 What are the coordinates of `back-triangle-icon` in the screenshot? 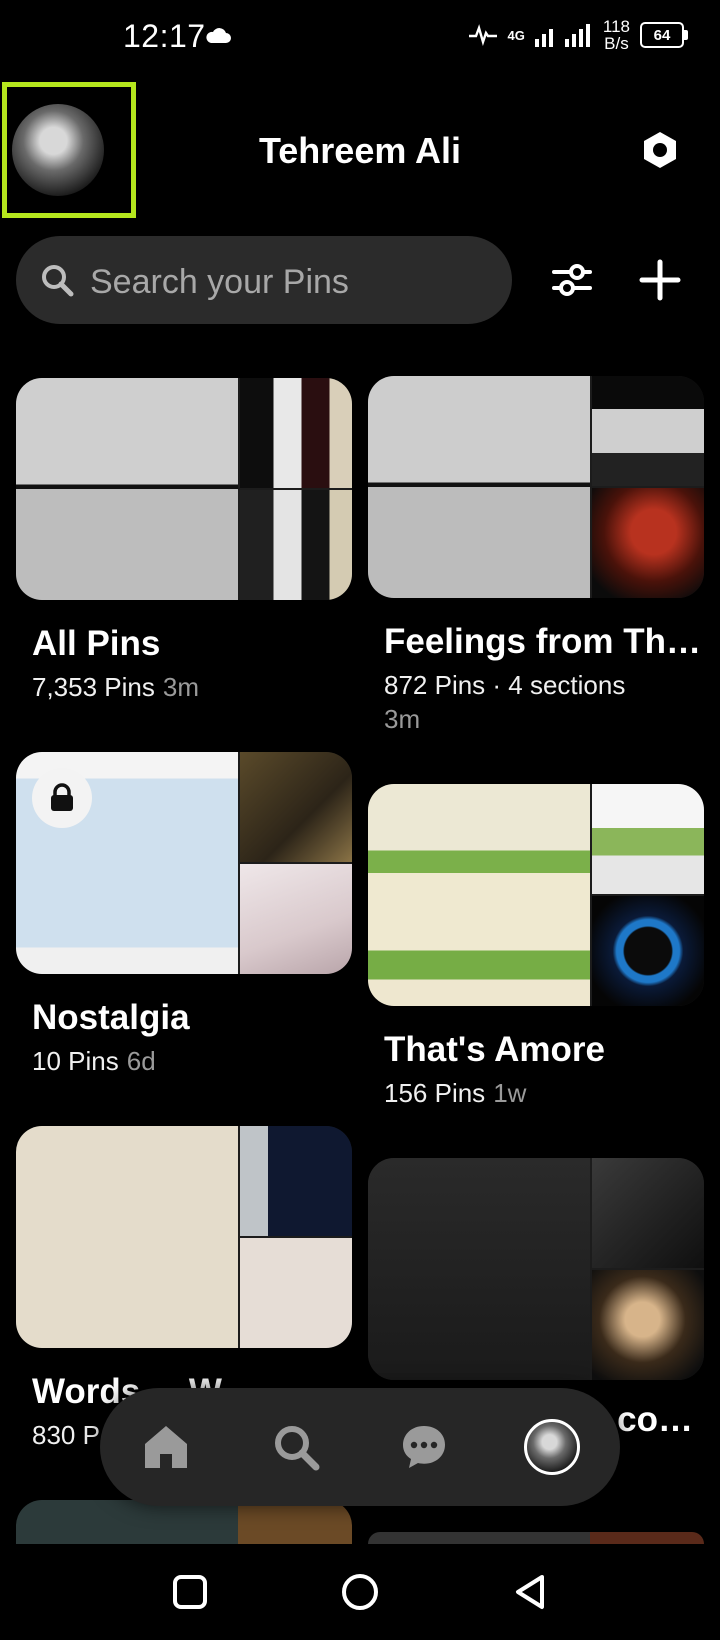 It's located at (530, 1592).